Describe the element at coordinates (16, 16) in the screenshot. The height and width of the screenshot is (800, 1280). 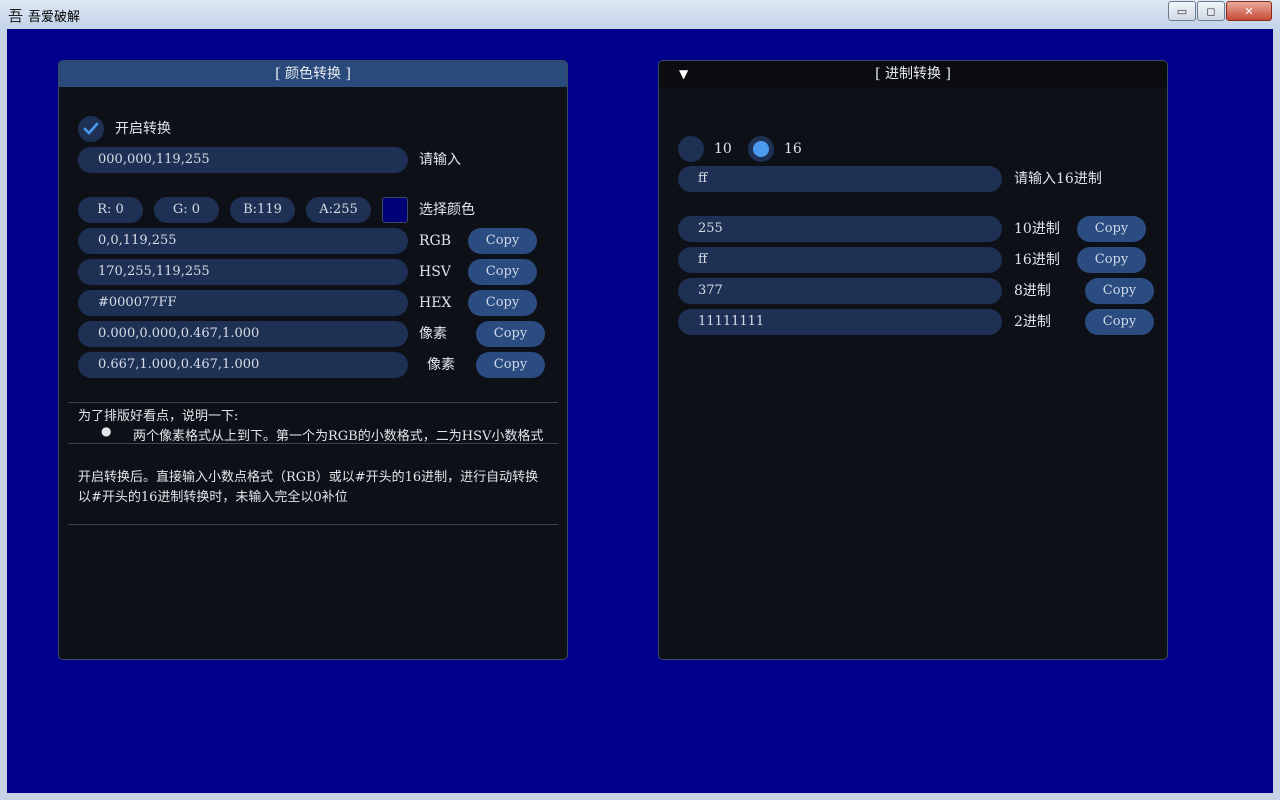
I see `app-icon: 吾` at that location.